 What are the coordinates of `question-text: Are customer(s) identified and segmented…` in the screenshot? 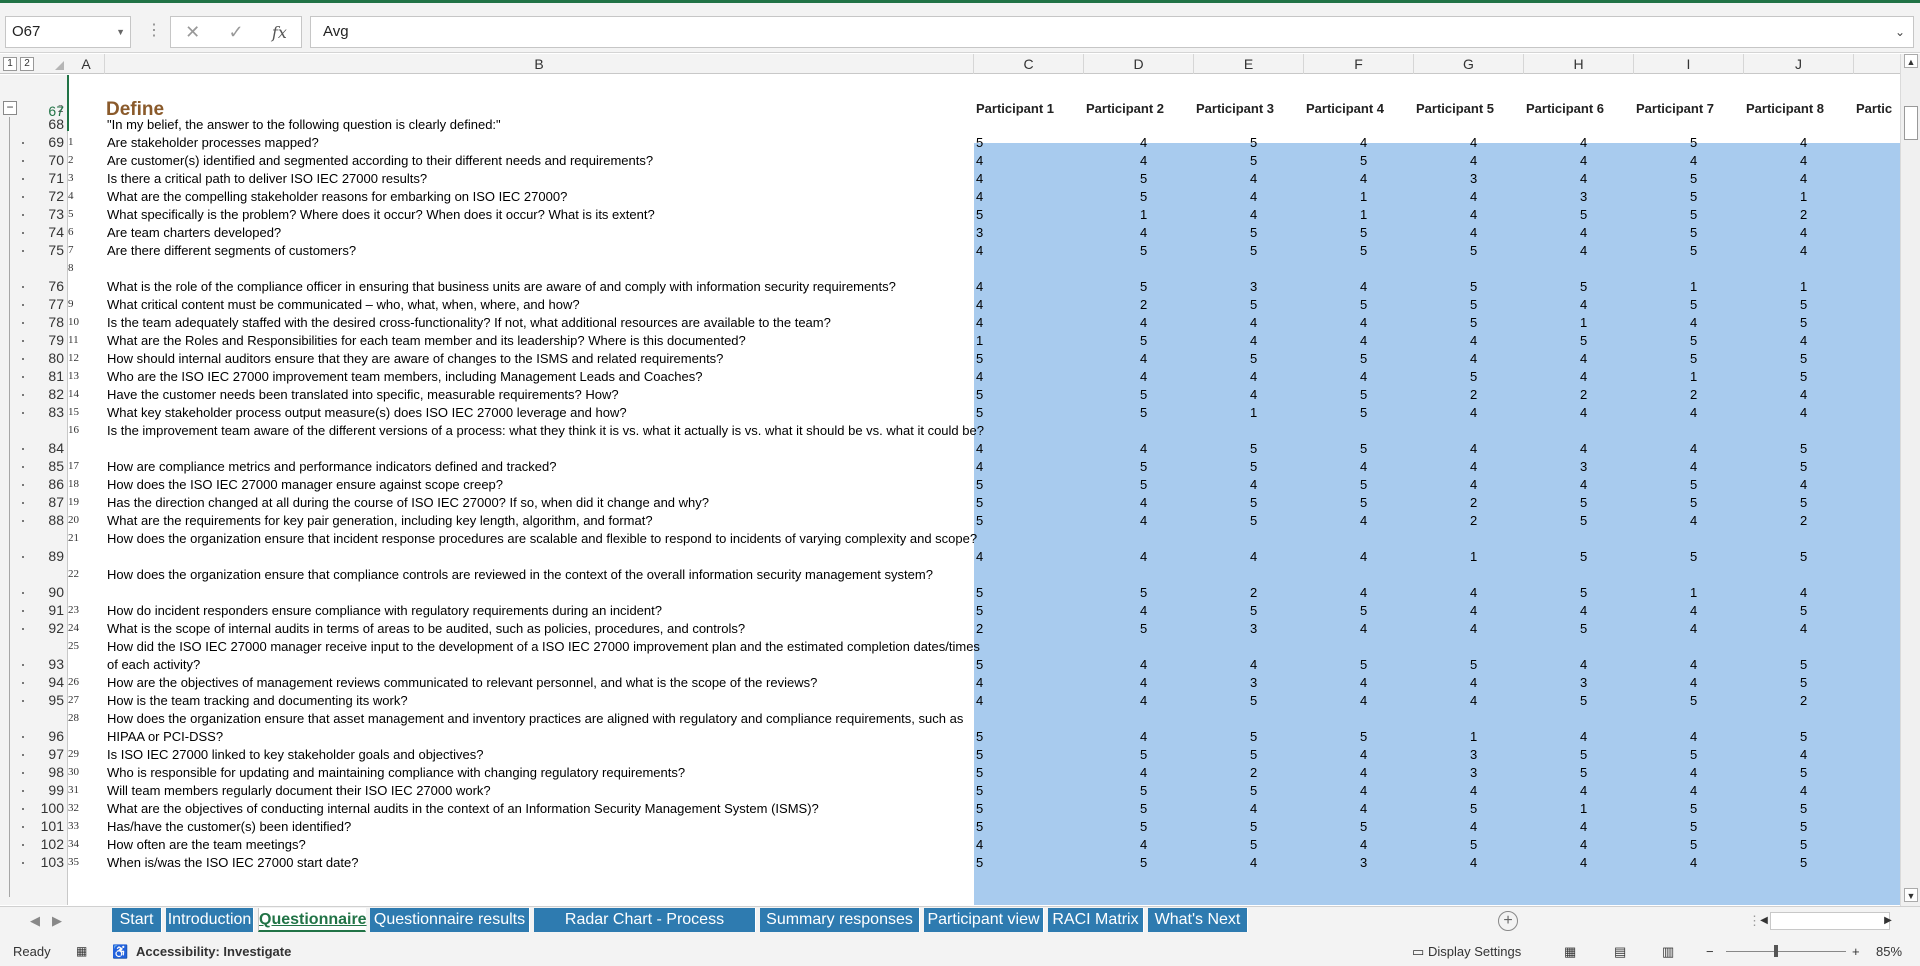 It's located at (547, 161).